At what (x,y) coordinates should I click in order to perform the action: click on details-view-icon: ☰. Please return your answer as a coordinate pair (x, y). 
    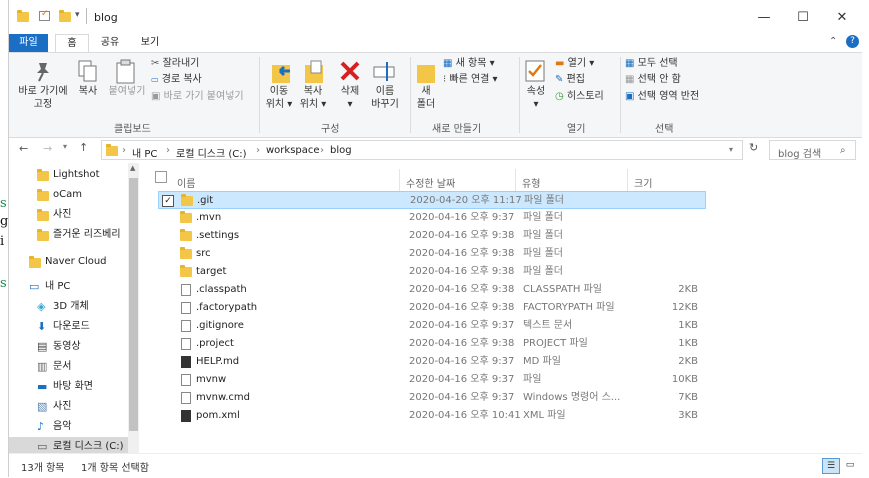
    Looking at the image, I should click on (831, 466).